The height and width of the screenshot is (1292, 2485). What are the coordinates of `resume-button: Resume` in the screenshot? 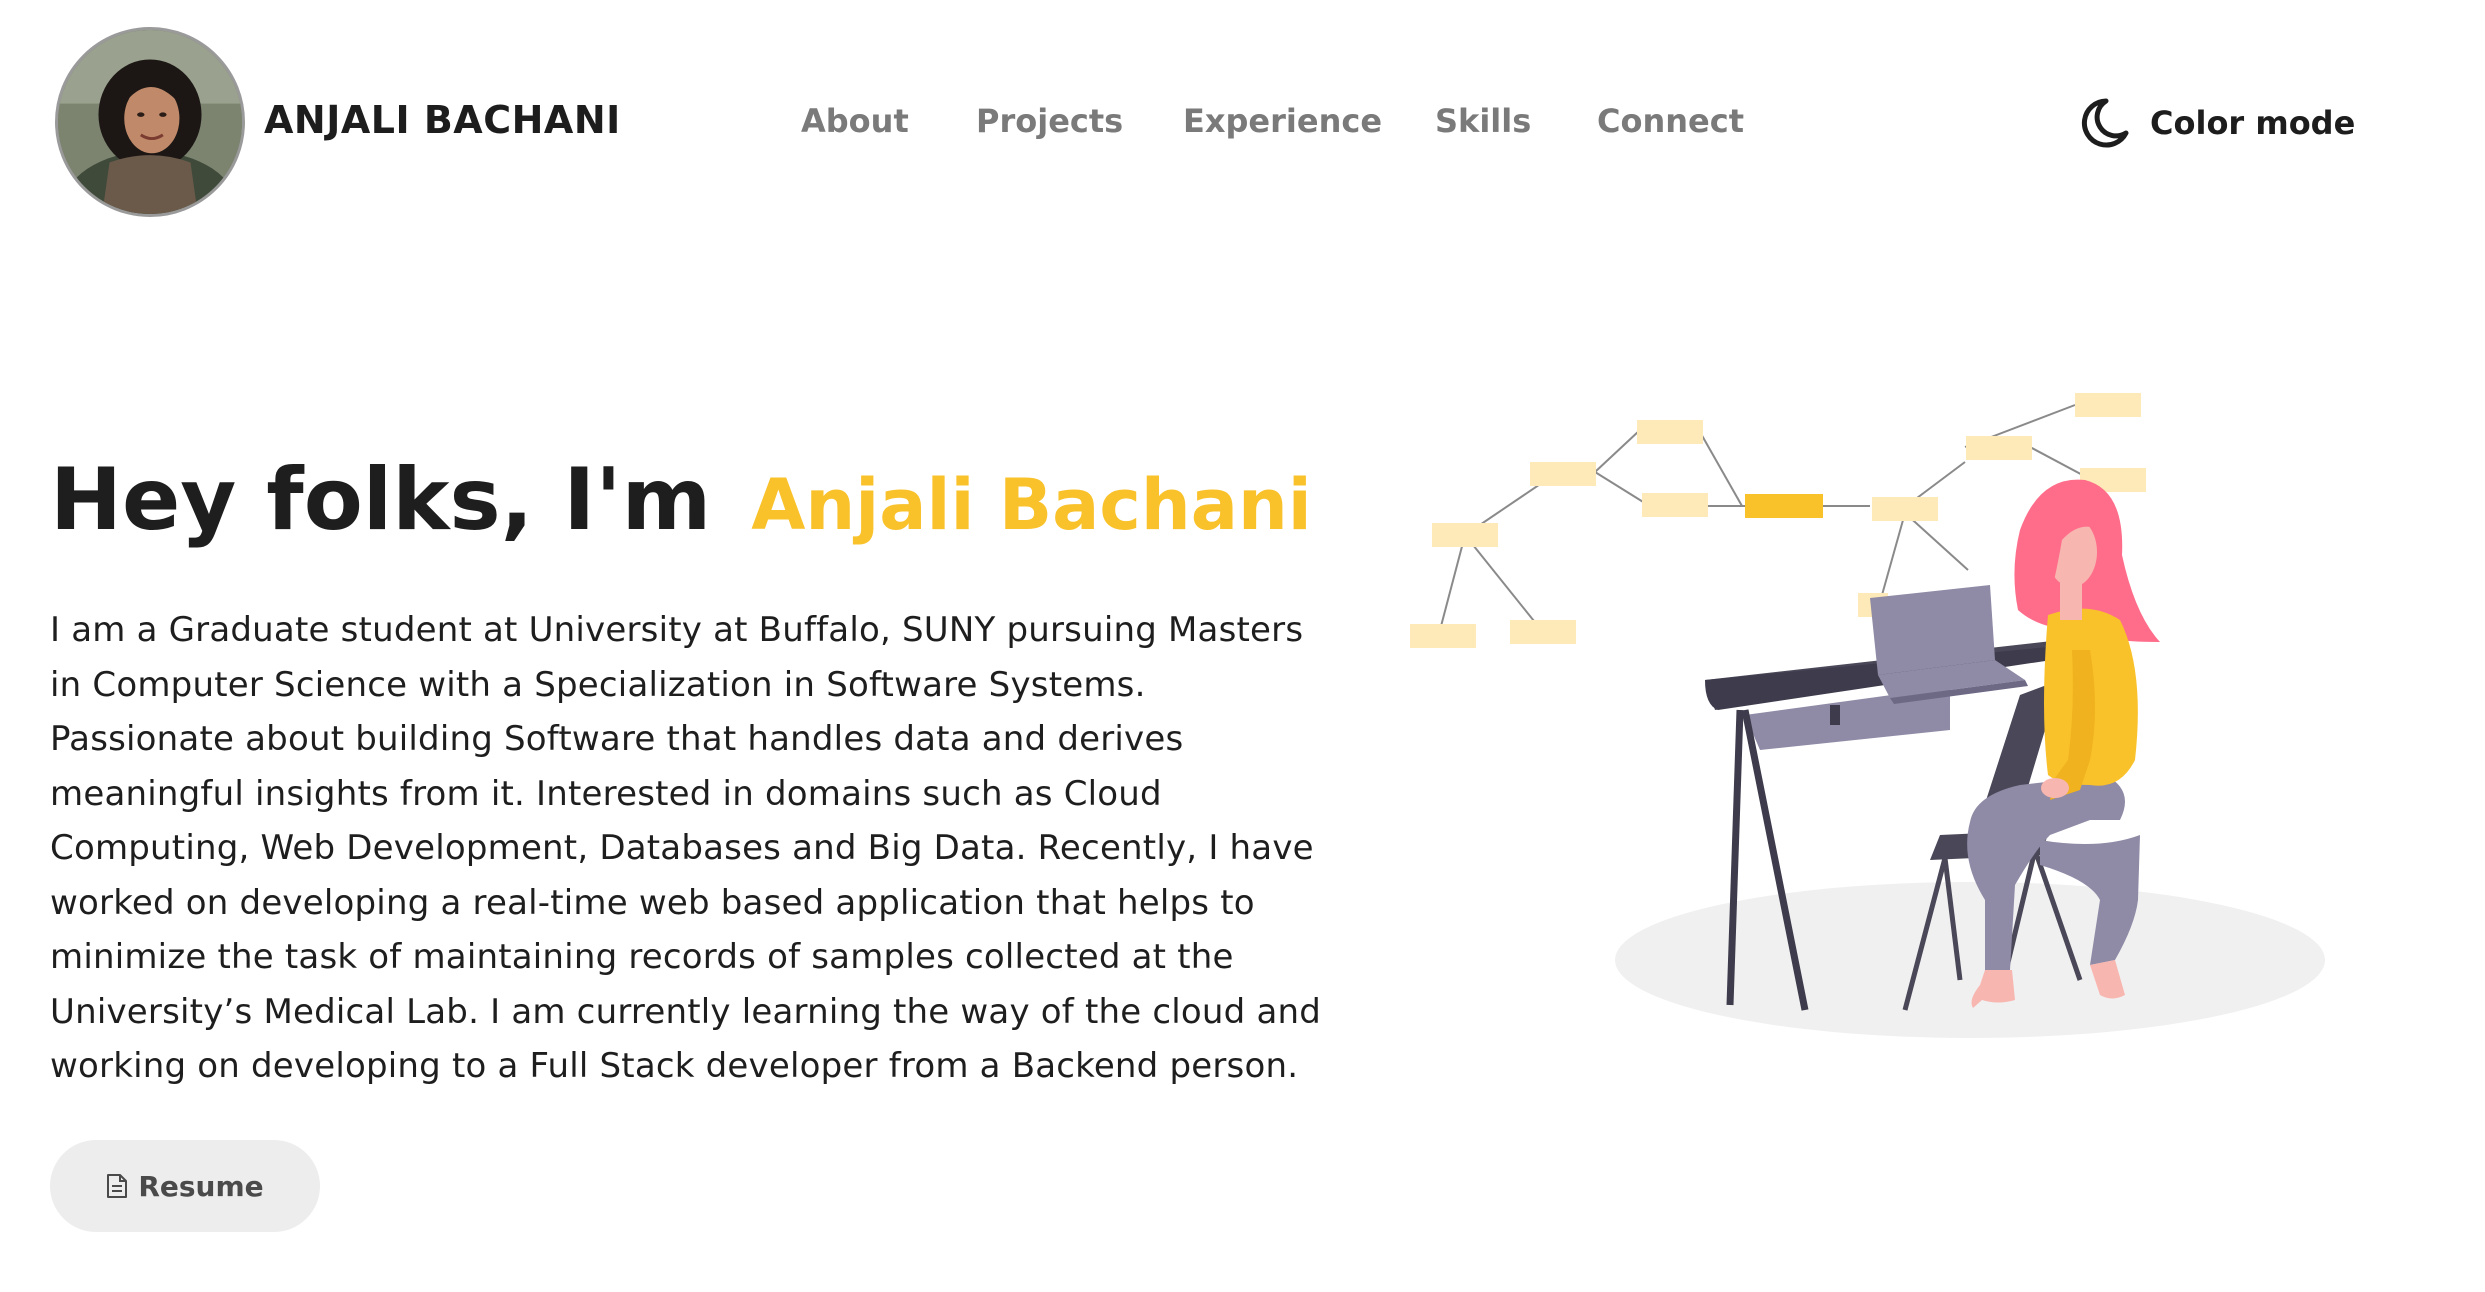 It's located at (185, 1186).